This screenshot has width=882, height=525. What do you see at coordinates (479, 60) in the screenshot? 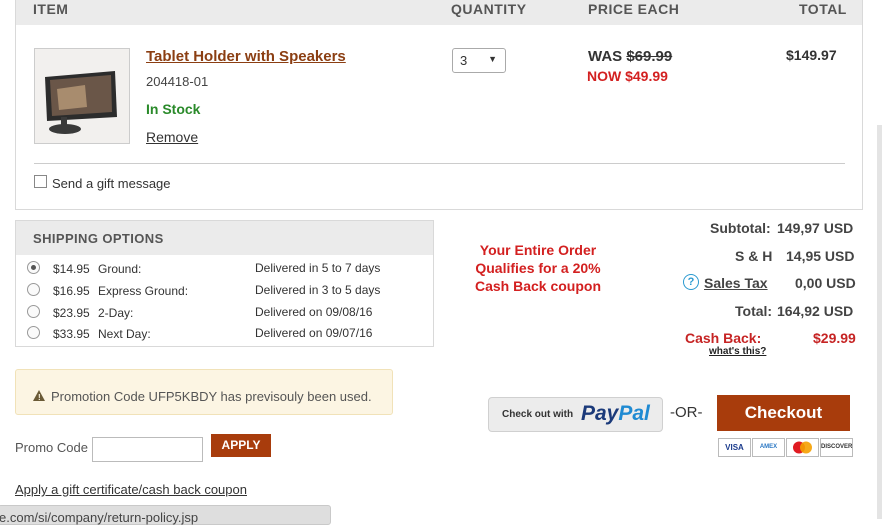
I see `quantity-select: 3 ▼` at bounding box center [479, 60].